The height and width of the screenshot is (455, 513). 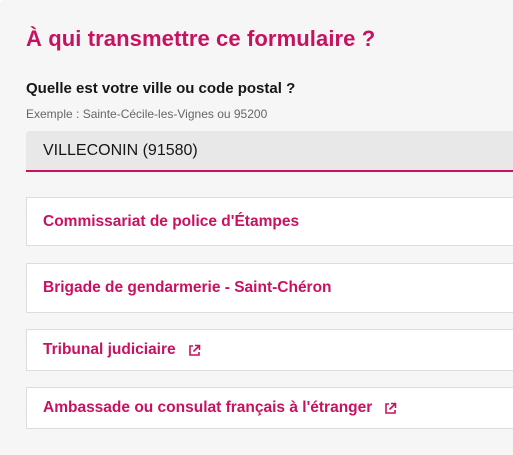 What do you see at coordinates (171, 221) in the screenshot?
I see `destination-label: Commissariat de police d'Étampes` at bounding box center [171, 221].